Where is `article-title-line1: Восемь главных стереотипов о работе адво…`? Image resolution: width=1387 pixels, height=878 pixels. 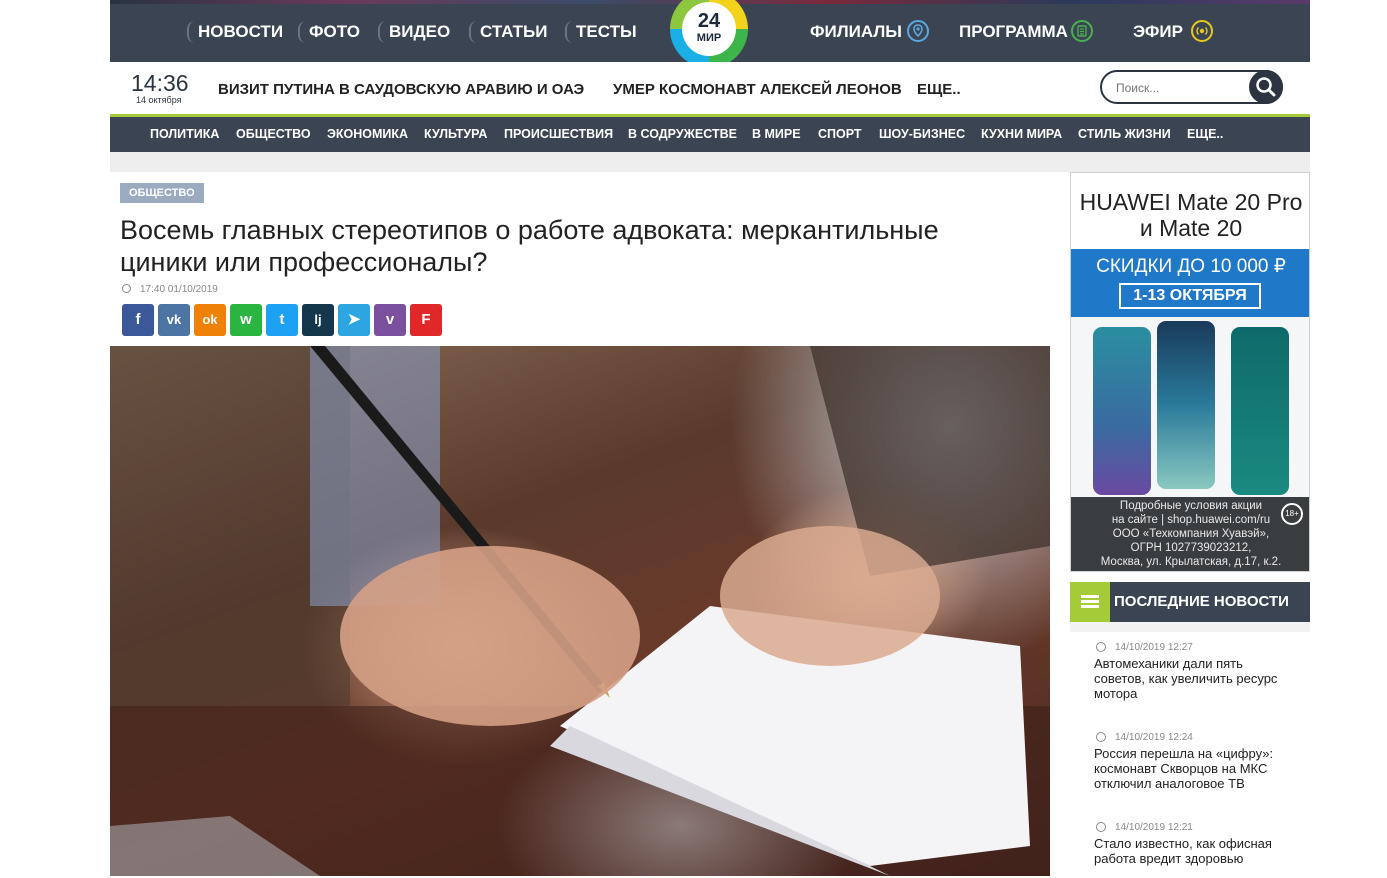 article-title-line1: Восемь главных стереотипов о работе адво… is located at coordinates (529, 230).